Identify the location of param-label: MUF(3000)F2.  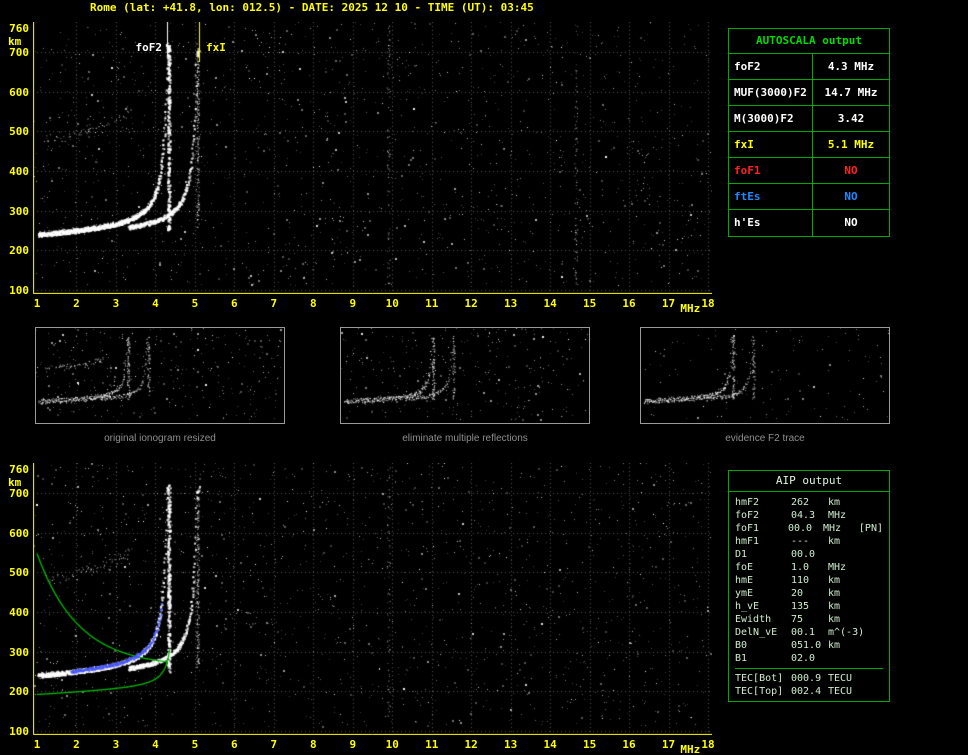
(771, 92).